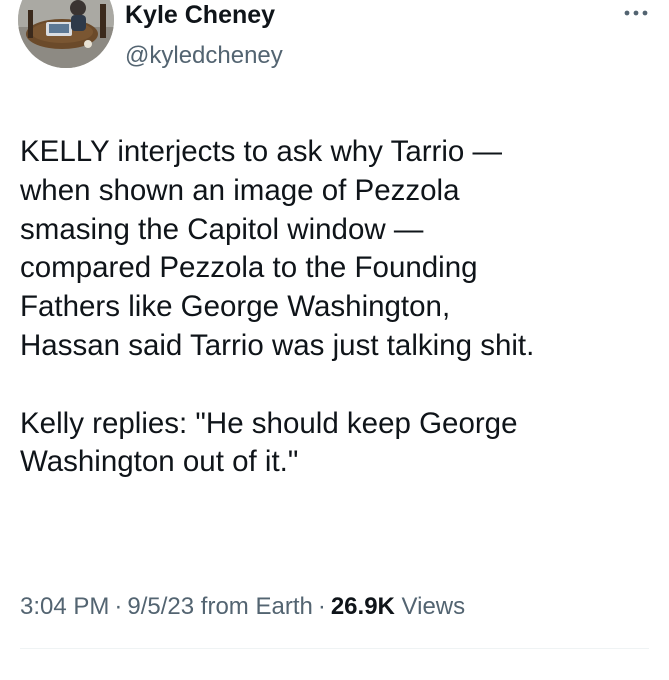 This screenshot has height=680, width=669. Describe the element at coordinates (334, 648) in the screenshot. I see `divider` at that location.